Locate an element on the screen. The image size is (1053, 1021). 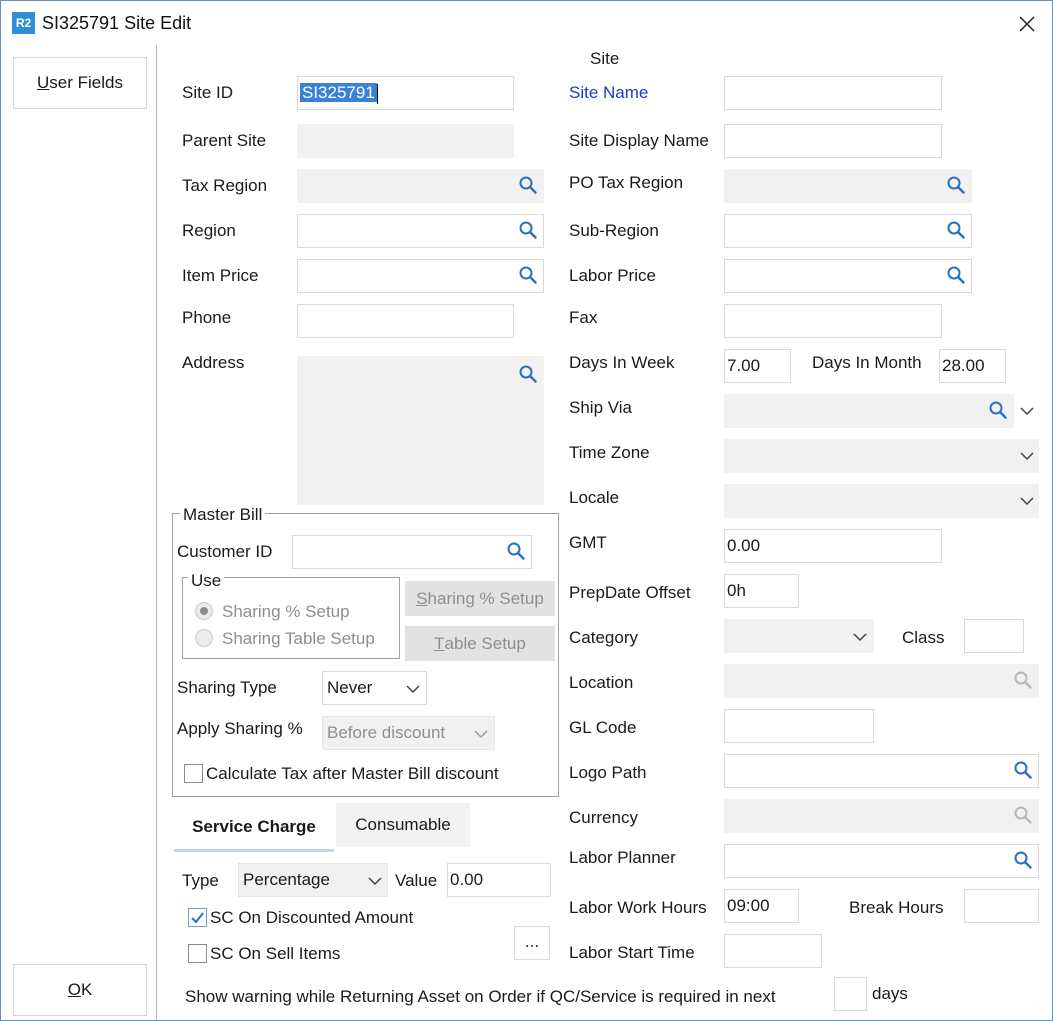
location-label: Location is located at coordinates (601, 682).